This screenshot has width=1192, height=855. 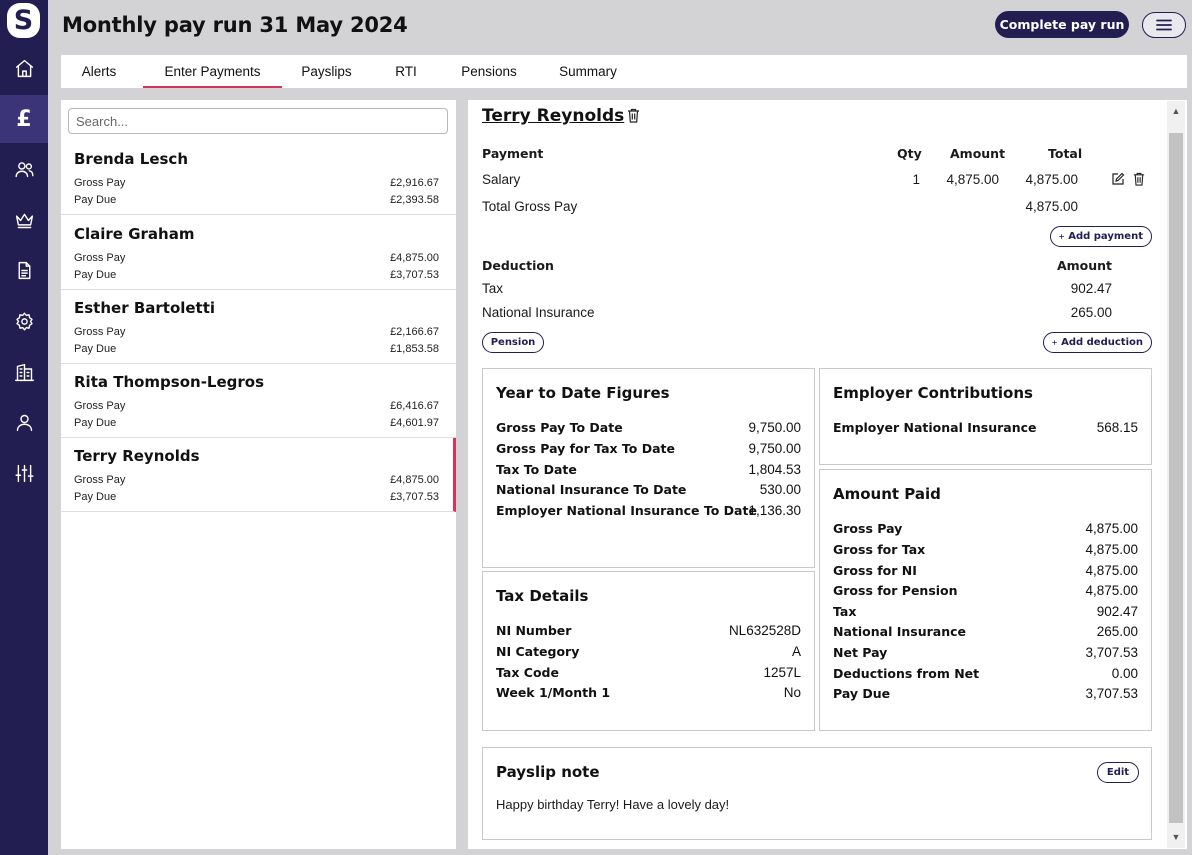 I want to click on page-title: Monthly pay run 31 May 2024, so click(x=235, y=25).